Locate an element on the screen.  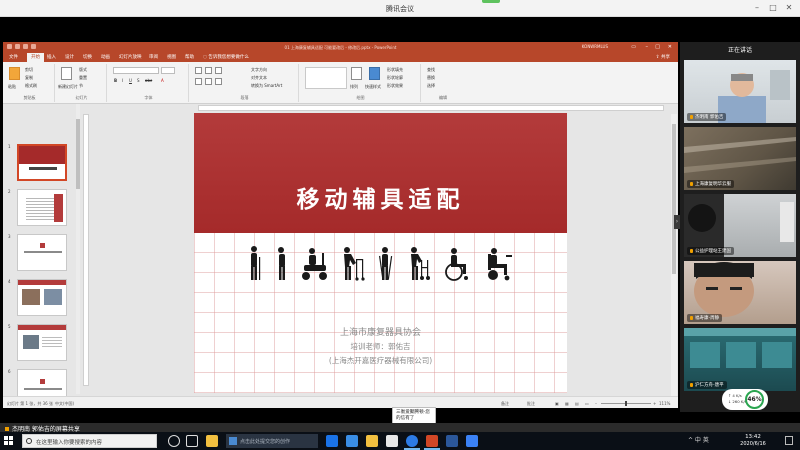
reading-view-icon: ▤ is located at coordinates (577, 403).